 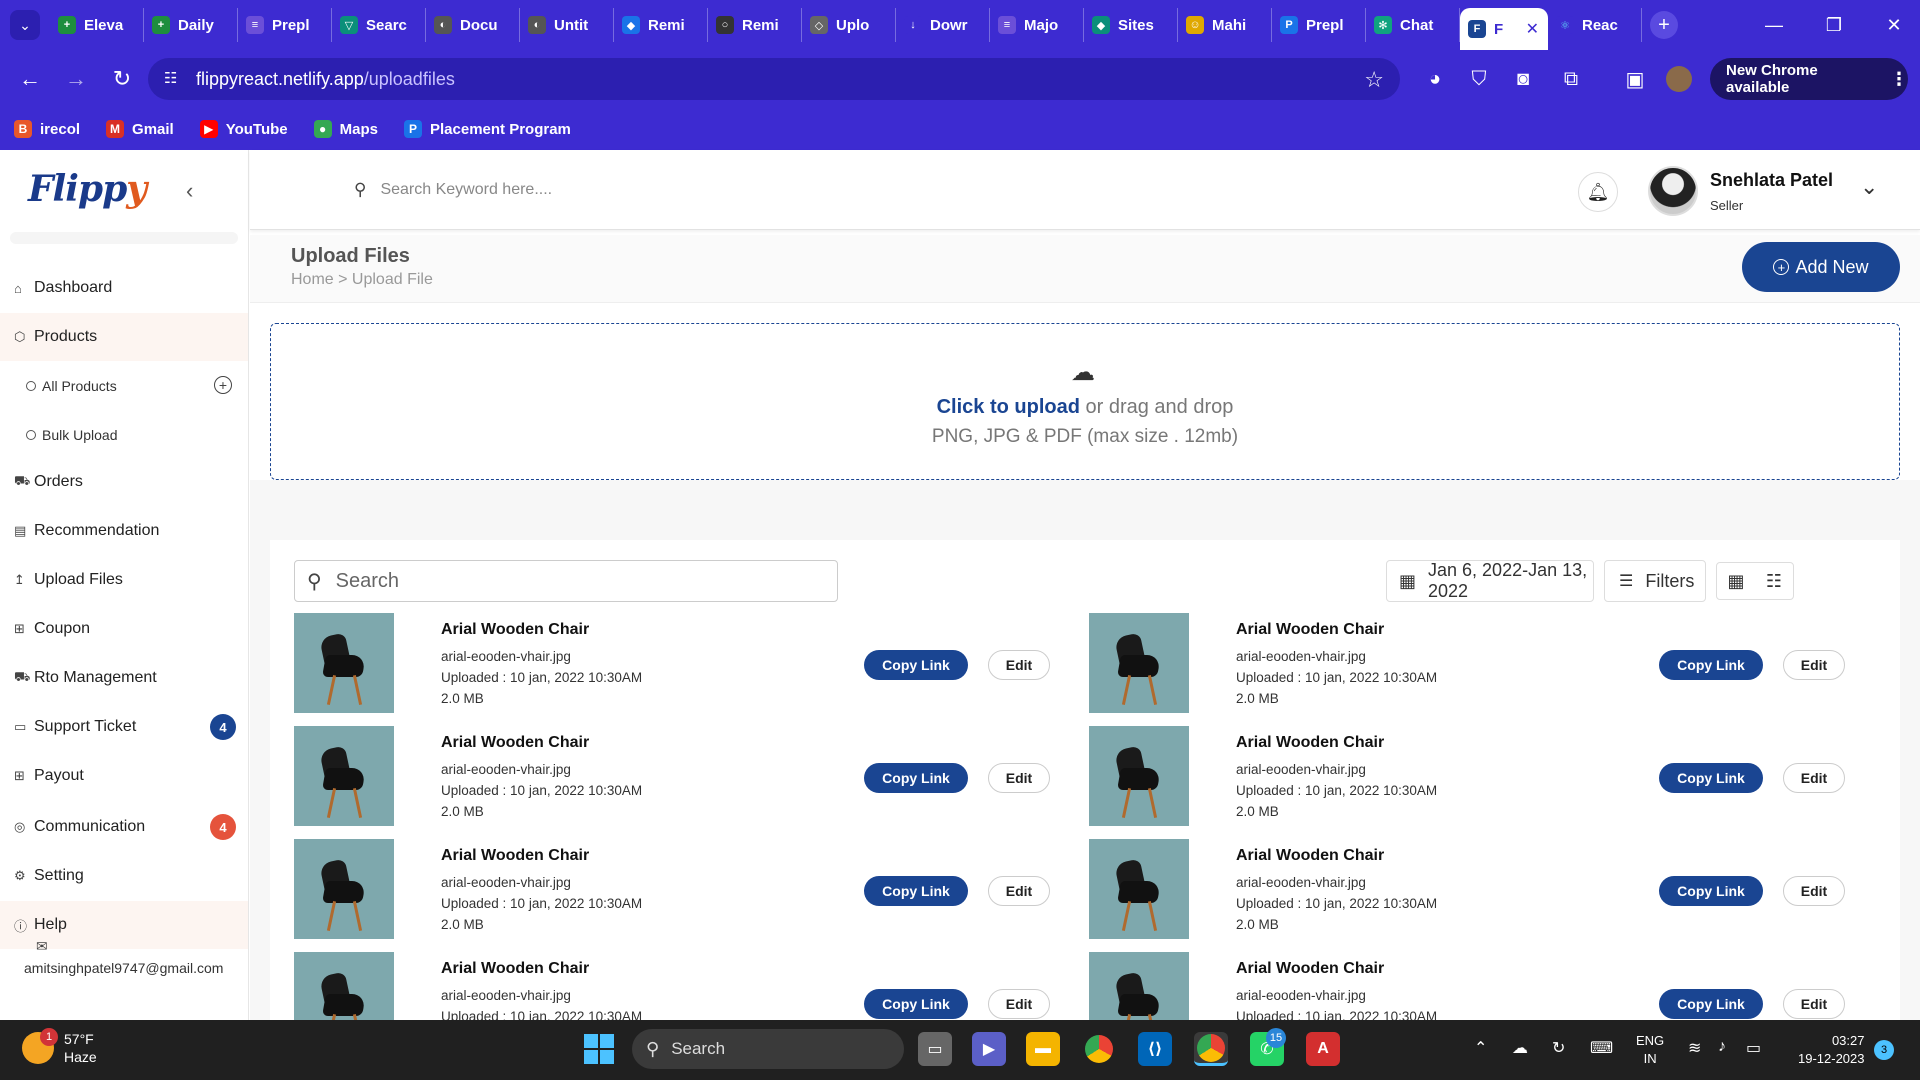 I want to click on bookmark-item: Birecol, so click(x=47, y=129).